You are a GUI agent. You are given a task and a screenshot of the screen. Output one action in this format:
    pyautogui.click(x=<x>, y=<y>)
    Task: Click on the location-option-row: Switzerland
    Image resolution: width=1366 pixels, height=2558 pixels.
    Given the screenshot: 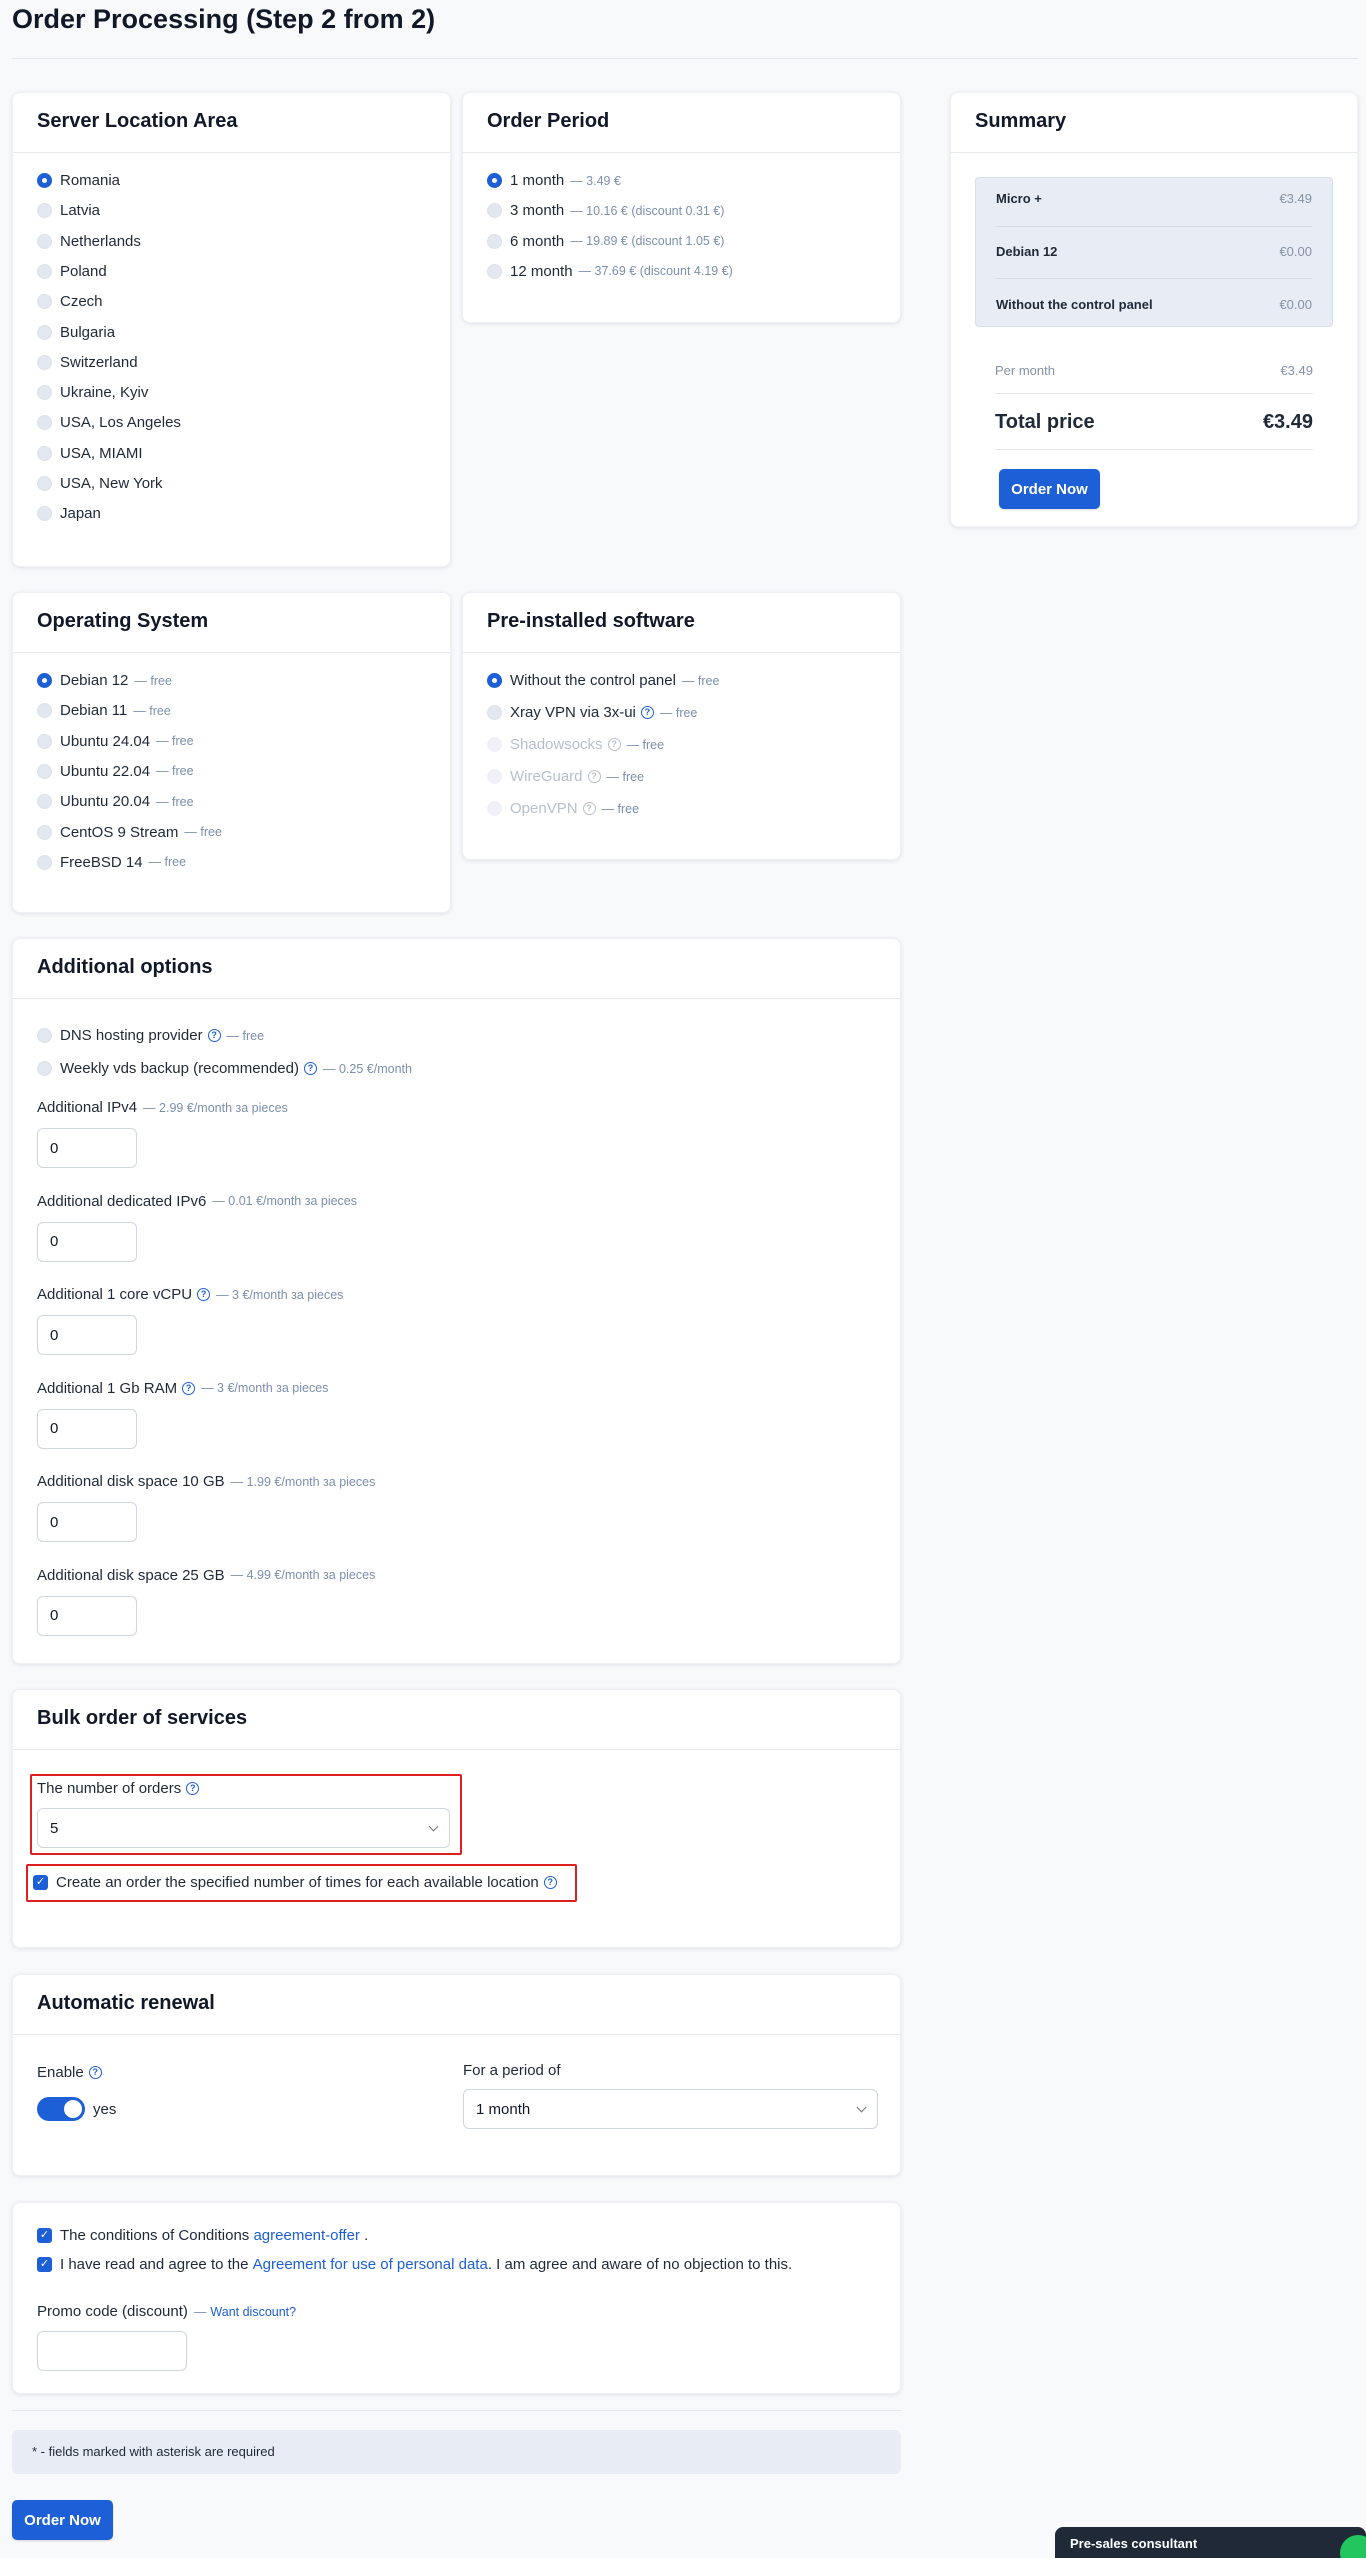 What is the action you would take?
    pyautogui.click(x=87, y=362)
    